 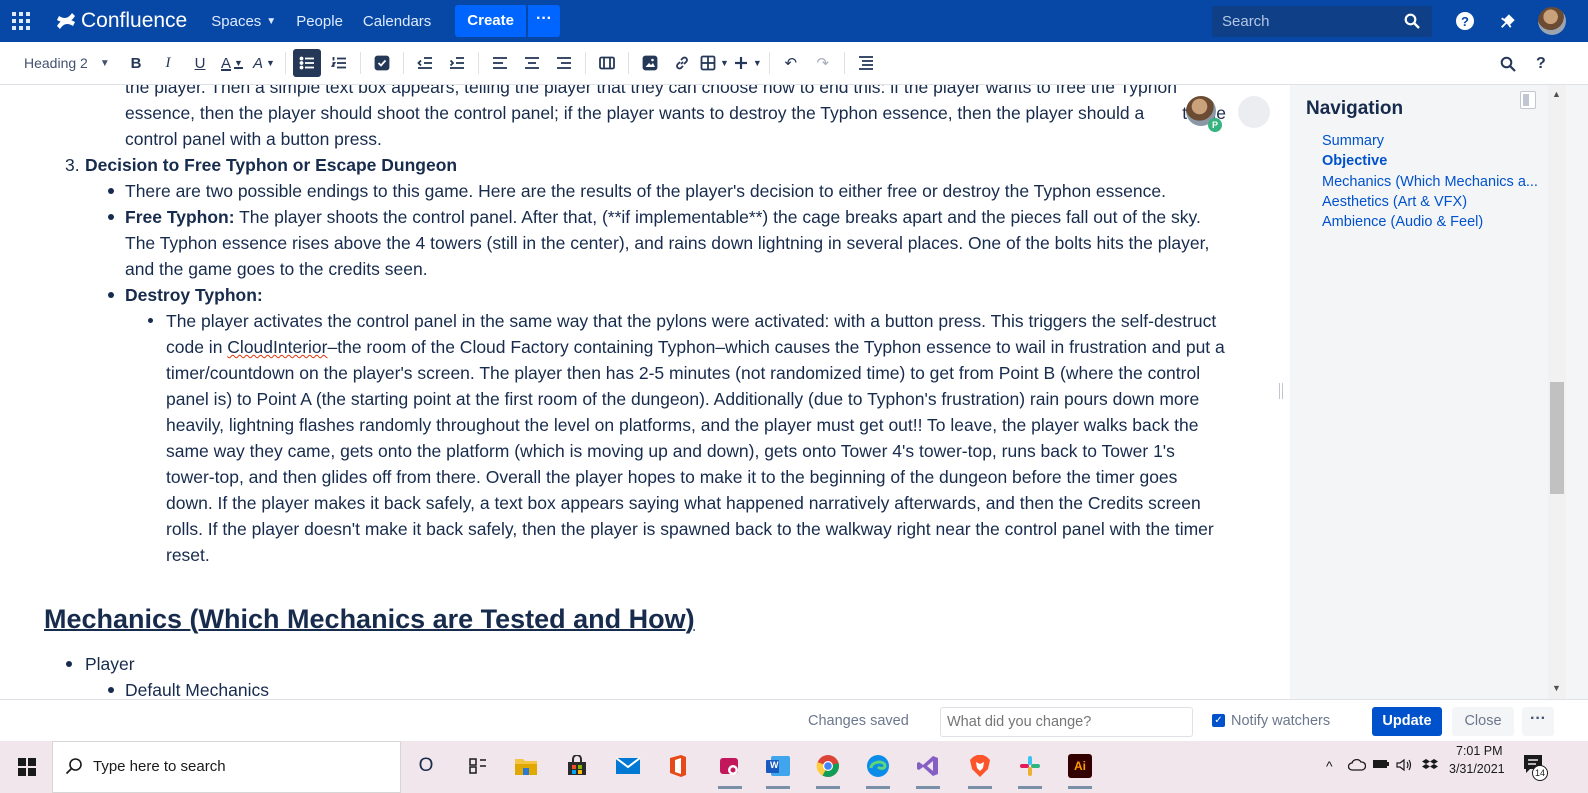 I want to click on align-left-button, so click(x=500, y=63).